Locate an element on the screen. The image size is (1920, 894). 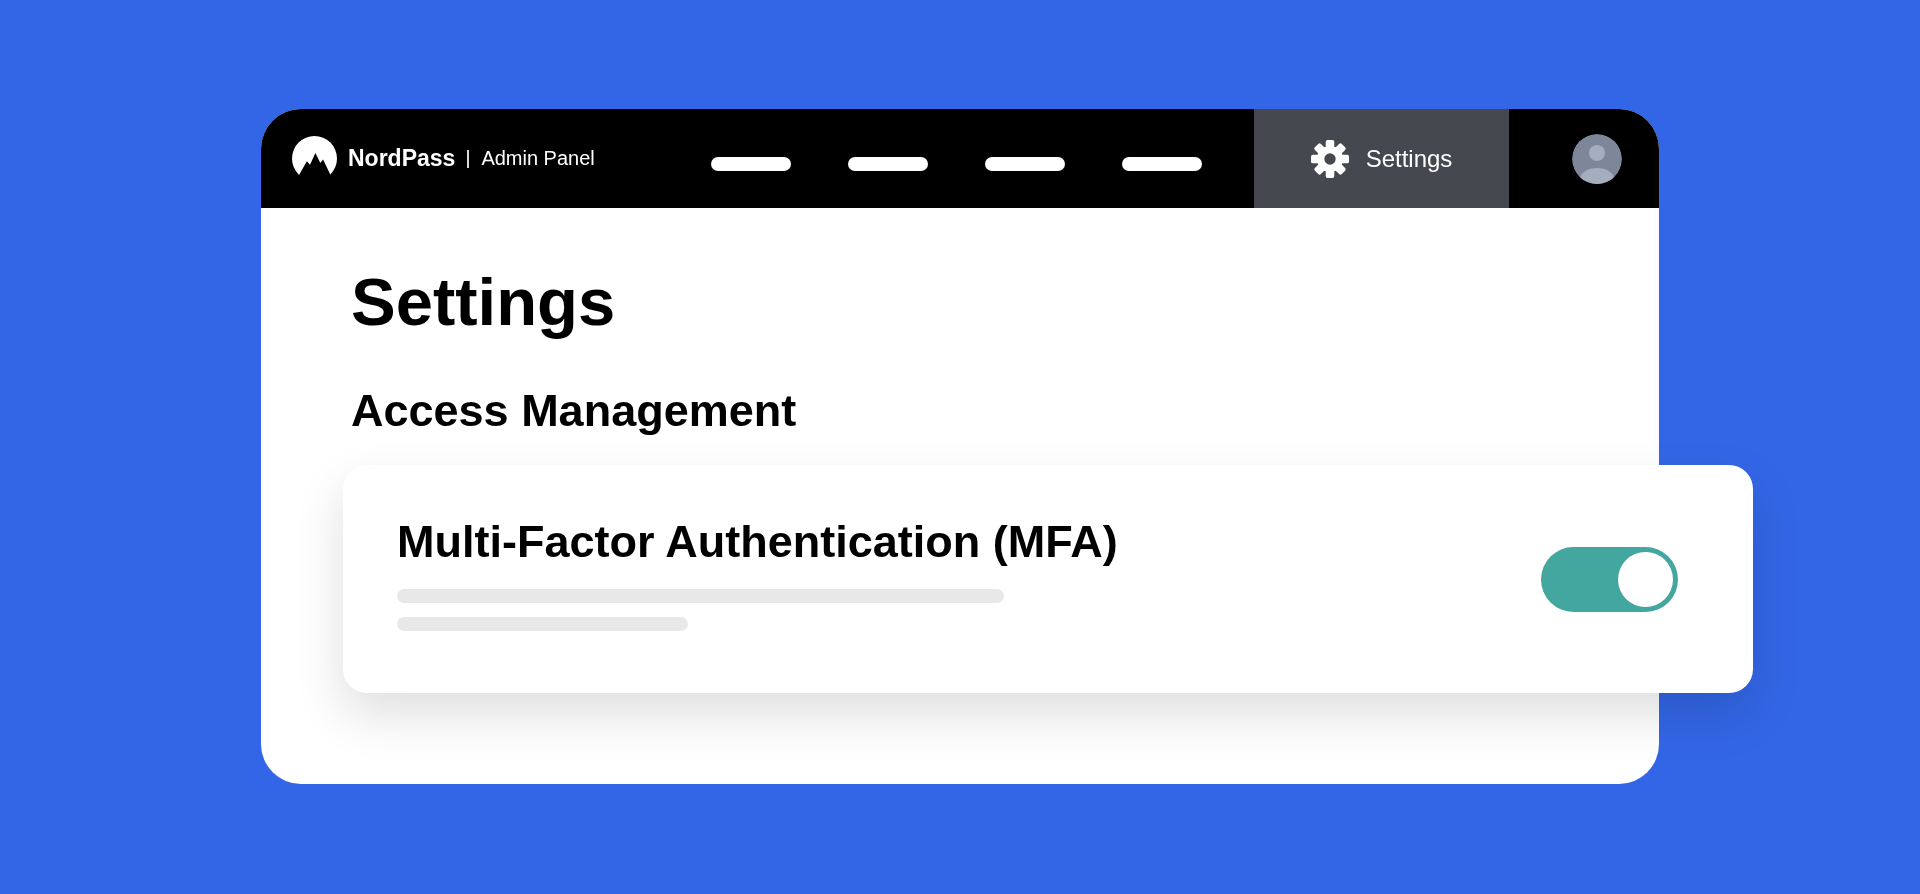
setting-title: Multi-Factor Authentication (MFA) is located at coordinates (758, 542).